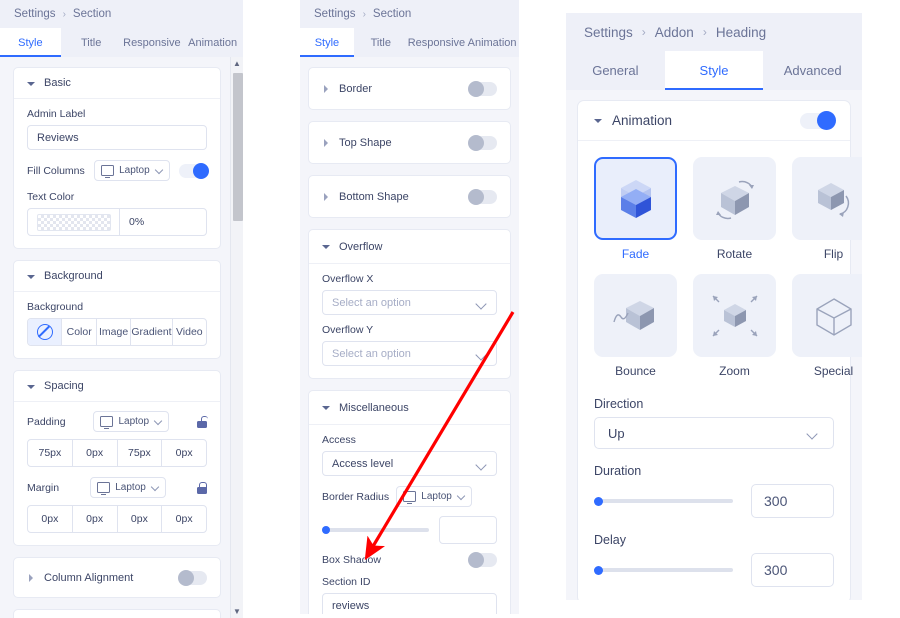 This screenshot has width=900, height=618. What do you see at coordinates (117, 83) in the screenshot?
I see `section-header-basic: Basic` at bounding box center [117, 83].